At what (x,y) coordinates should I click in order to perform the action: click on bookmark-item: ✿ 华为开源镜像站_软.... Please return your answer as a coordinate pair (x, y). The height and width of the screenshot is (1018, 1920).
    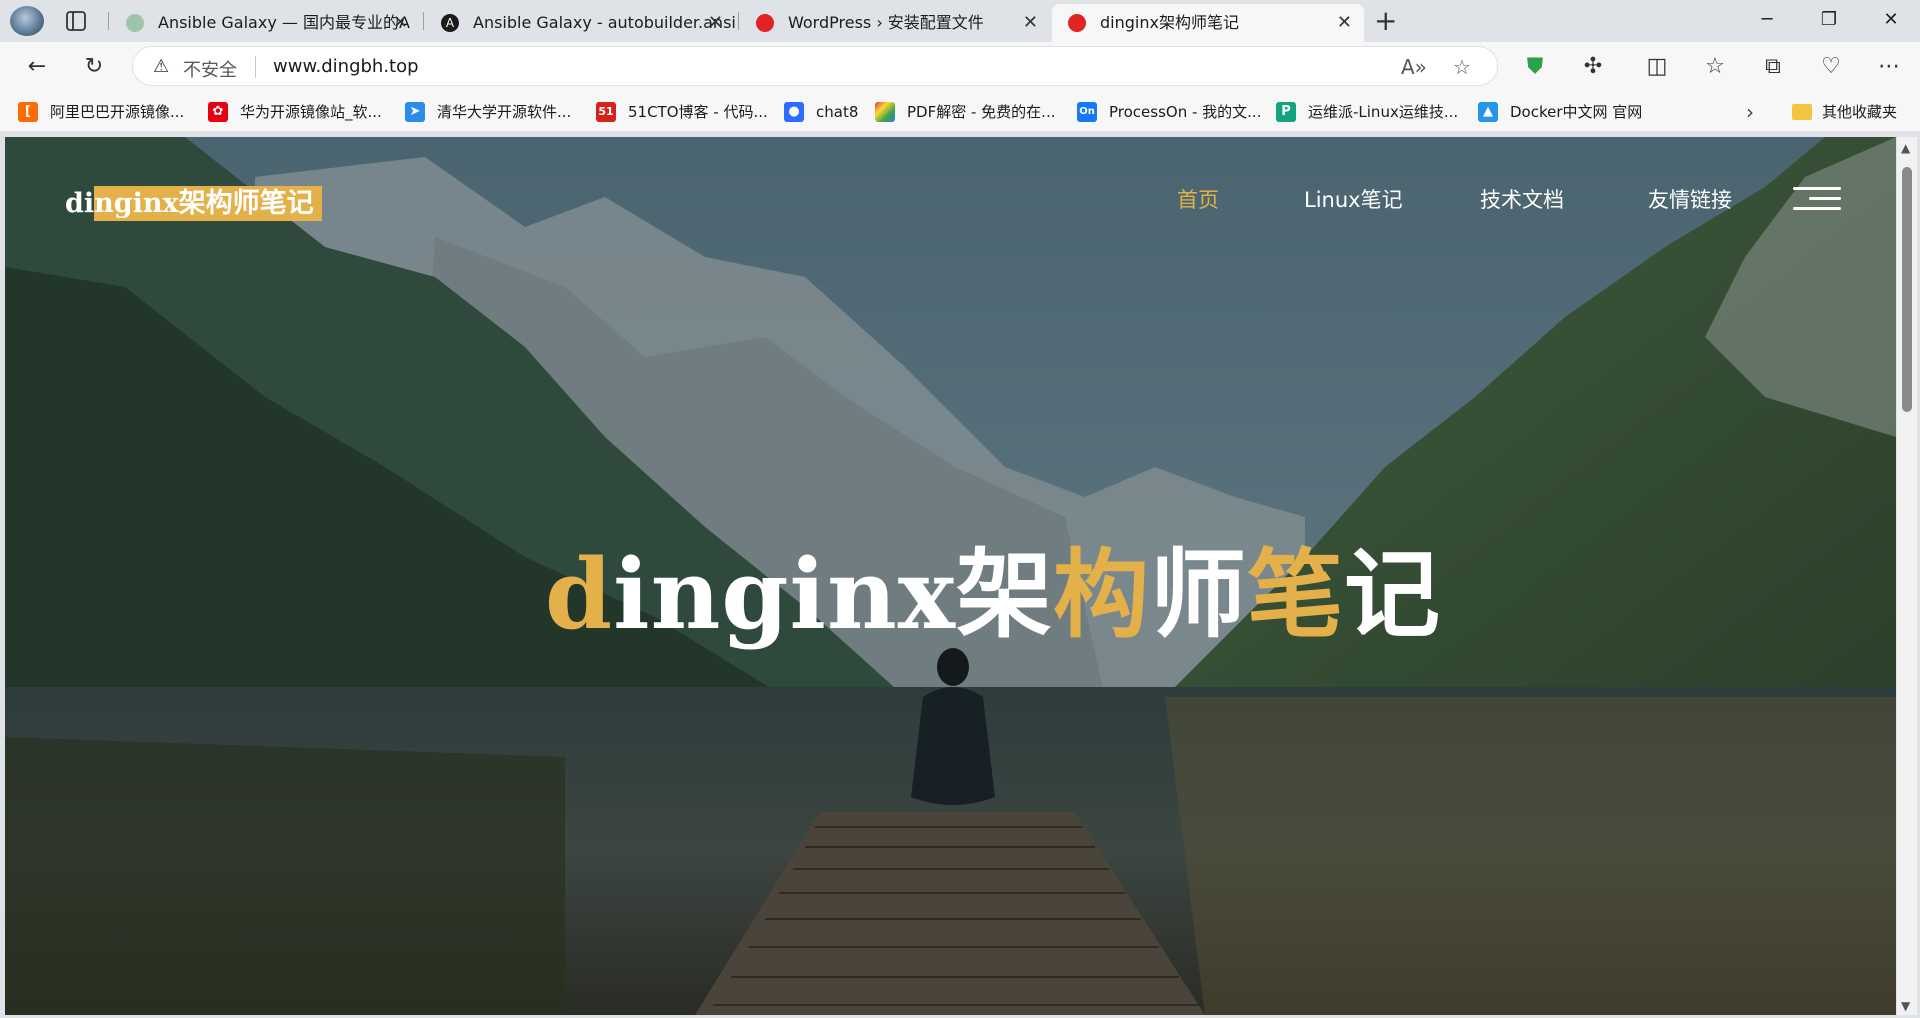
    Looking at the image, I should click on (295, 112).